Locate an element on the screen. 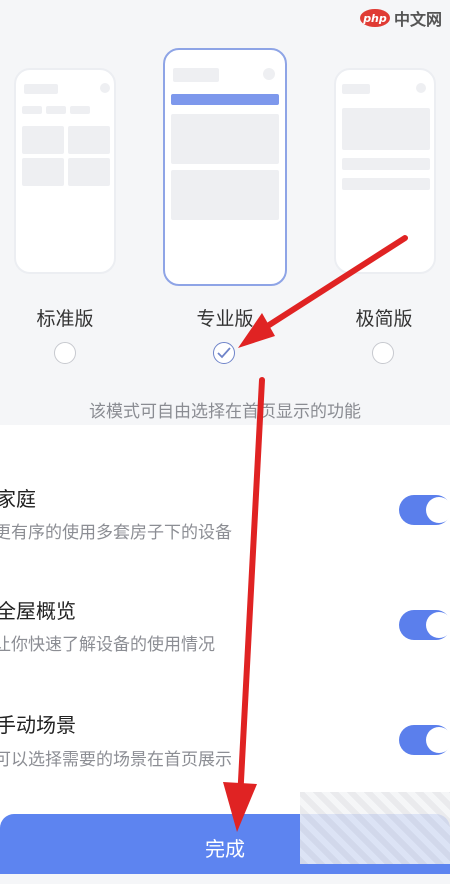 Image resolution: width=450 pixels, height=884 pixels. manual-scene-toggle is located at coordinates (424, 740).